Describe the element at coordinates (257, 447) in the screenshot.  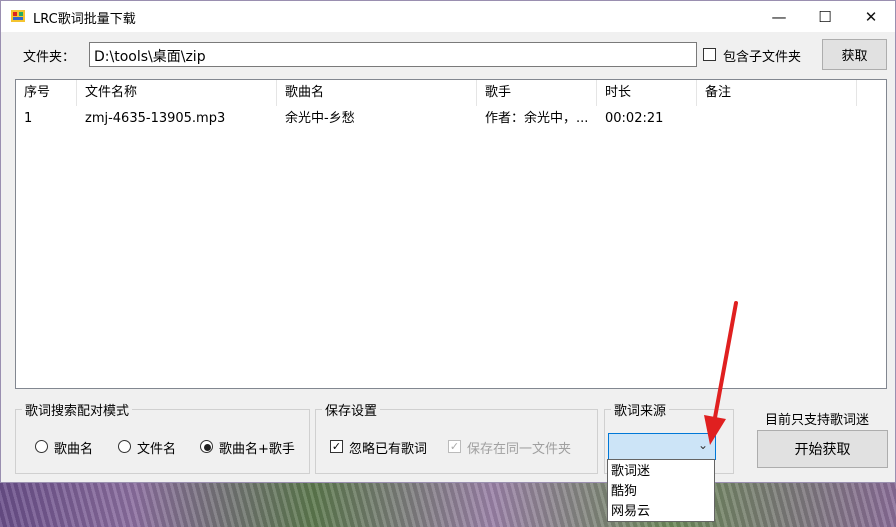
I see `radio-song-artist-label: 歌曲名+歌手` at that location.